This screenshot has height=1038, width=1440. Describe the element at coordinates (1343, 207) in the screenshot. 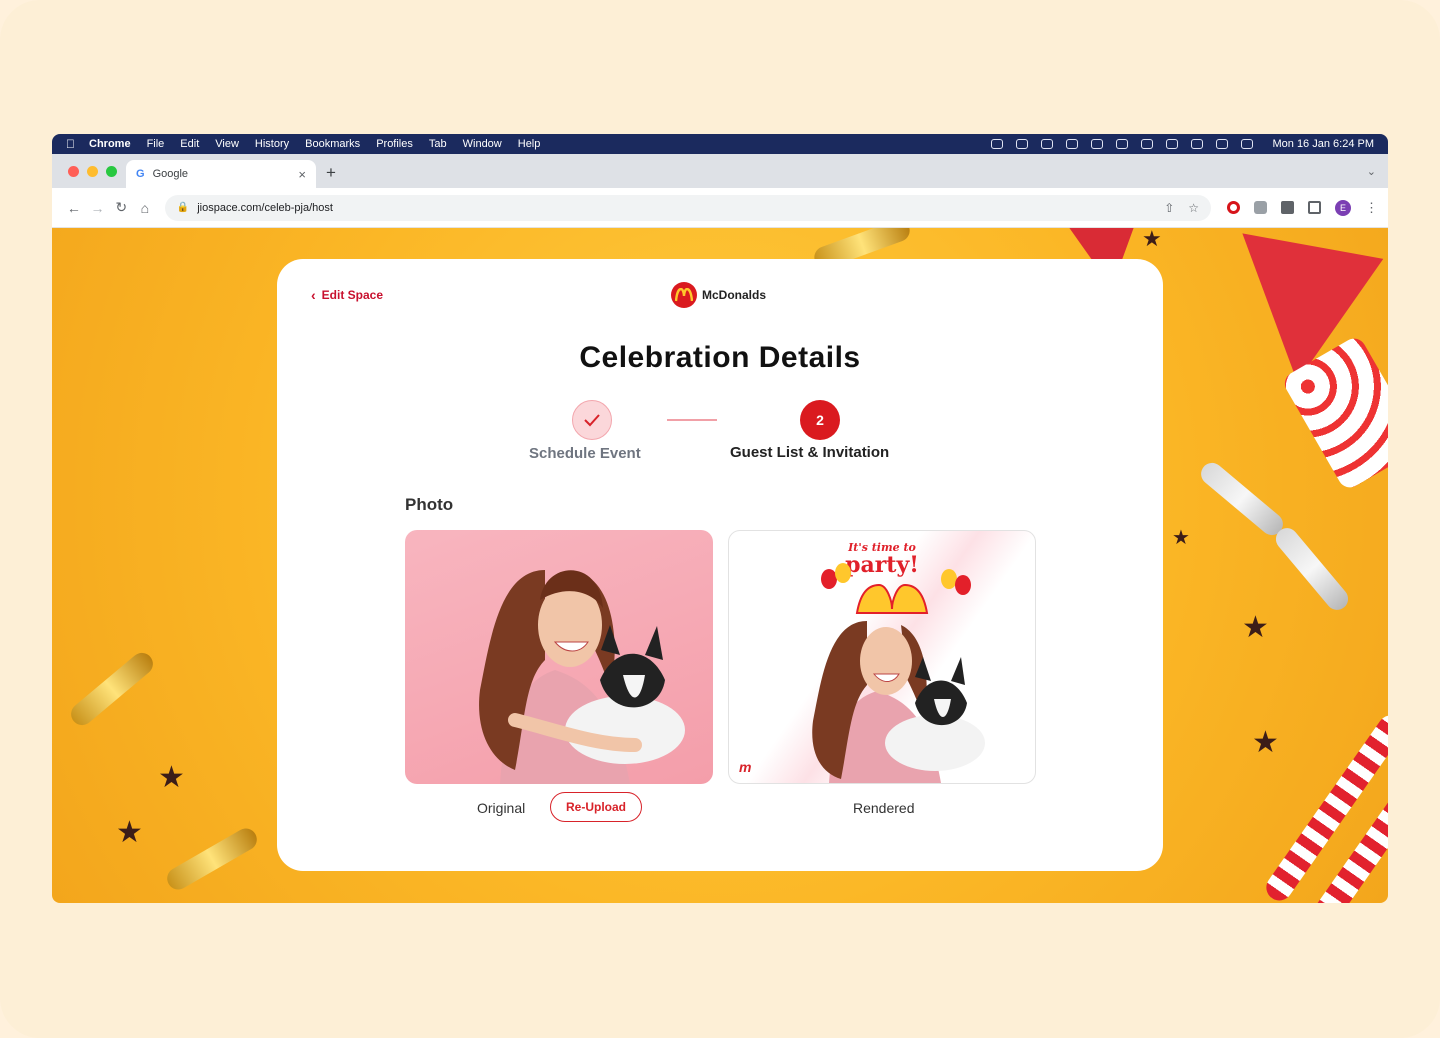

I see `profile-avatar: E` at that location.